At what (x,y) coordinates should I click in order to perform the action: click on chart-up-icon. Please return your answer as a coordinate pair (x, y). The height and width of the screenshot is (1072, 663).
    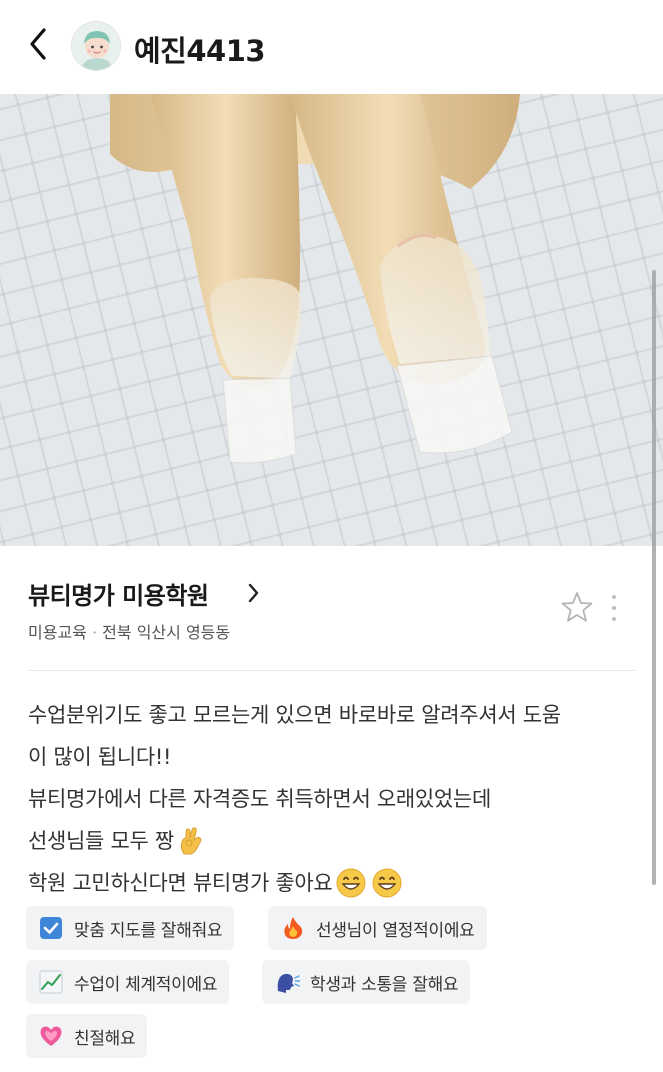
    Looking at the image, I should click on (51, 982).